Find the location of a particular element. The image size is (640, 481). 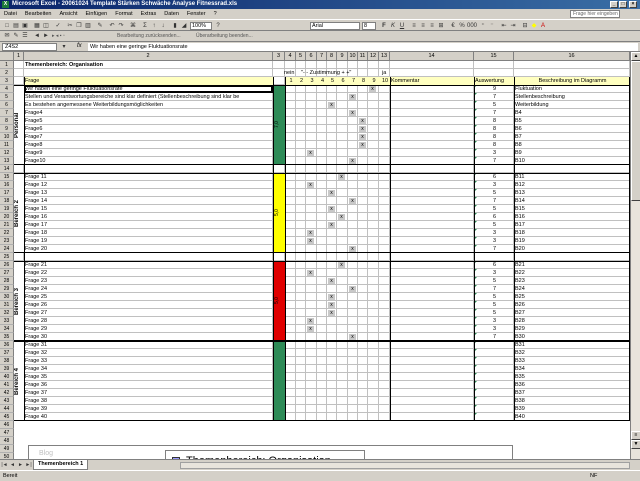

column-header-9: 9 is located at coordinates (342, 56).